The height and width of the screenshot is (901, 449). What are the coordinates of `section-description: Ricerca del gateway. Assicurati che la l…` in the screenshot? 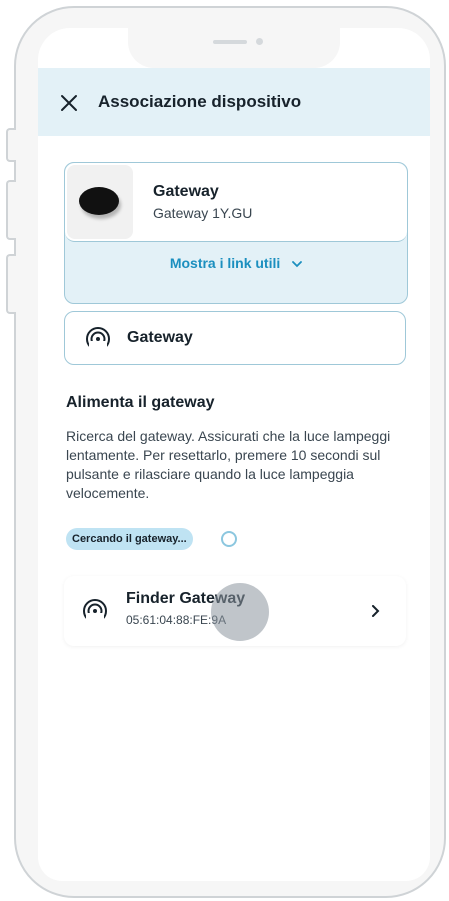 It's located at (228, 464).